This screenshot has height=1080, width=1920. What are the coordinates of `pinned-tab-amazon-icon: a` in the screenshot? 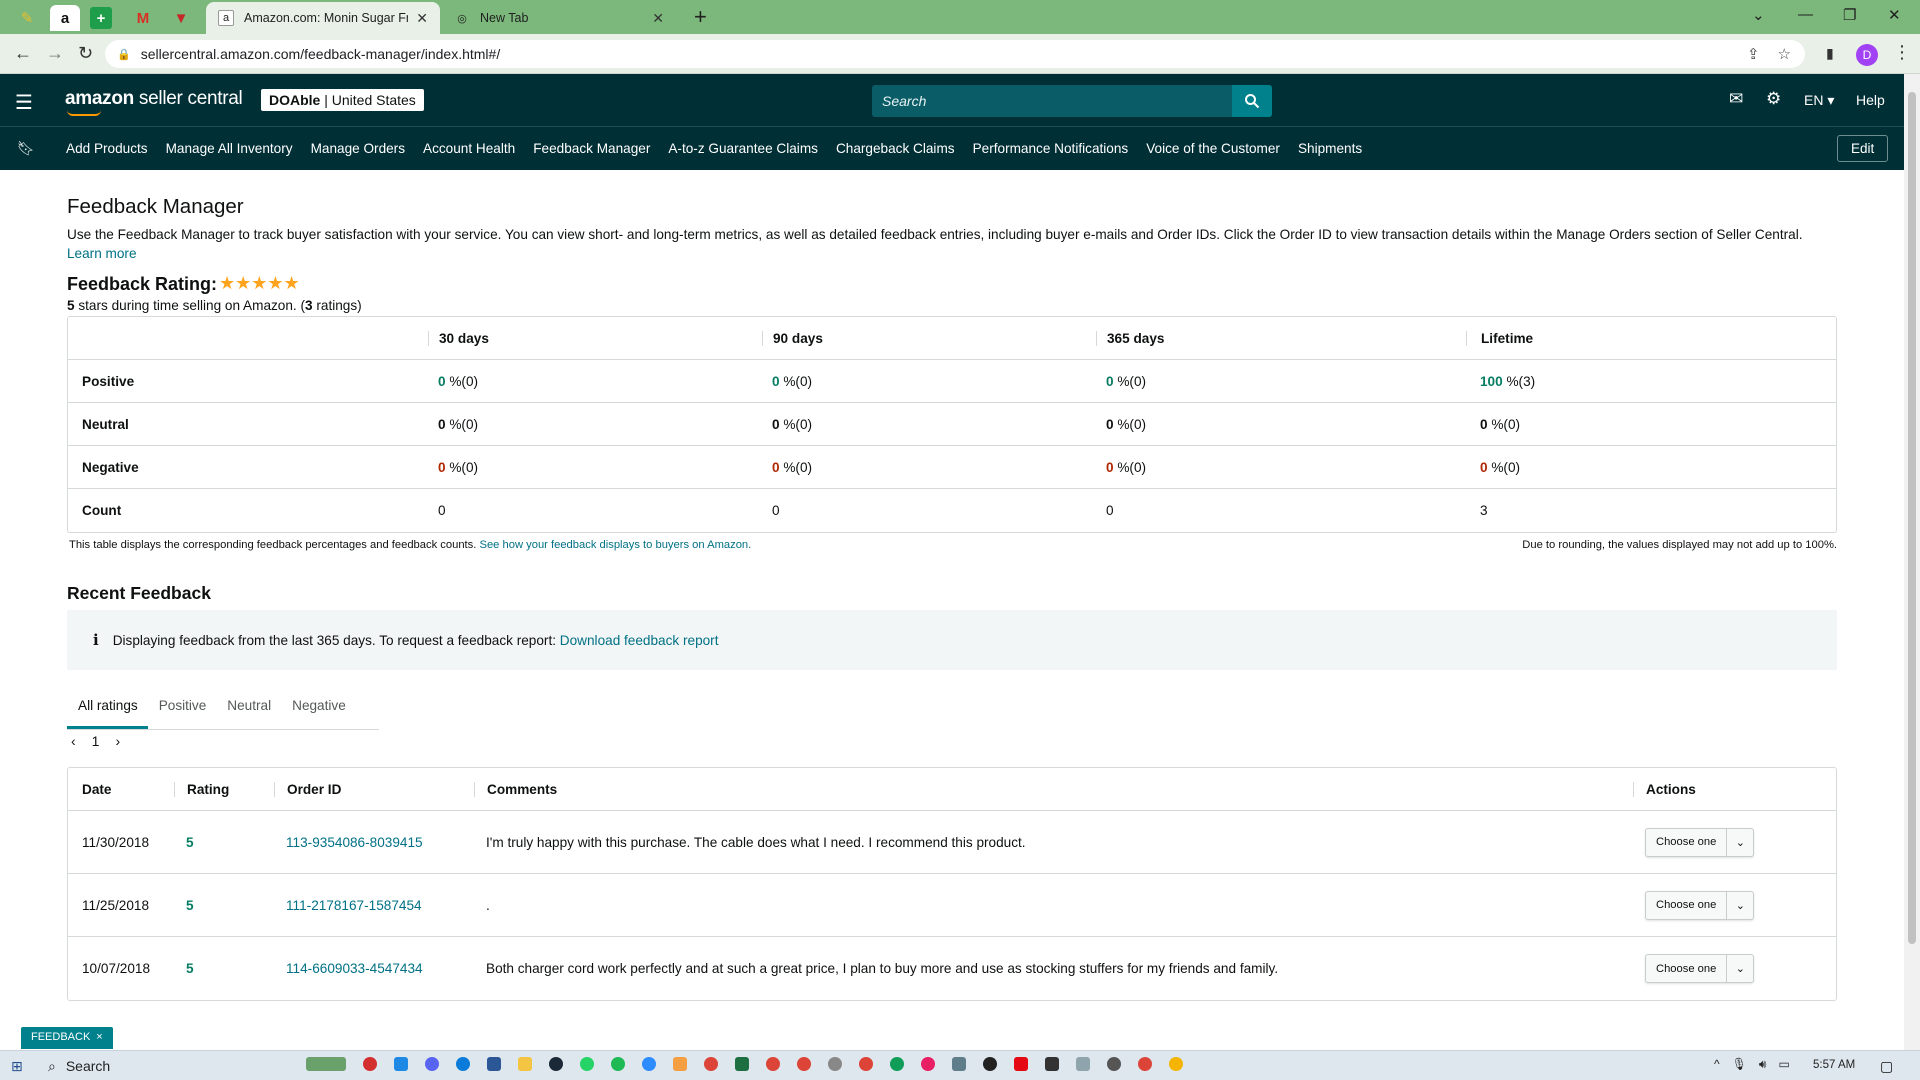 It's located at (65, 18).